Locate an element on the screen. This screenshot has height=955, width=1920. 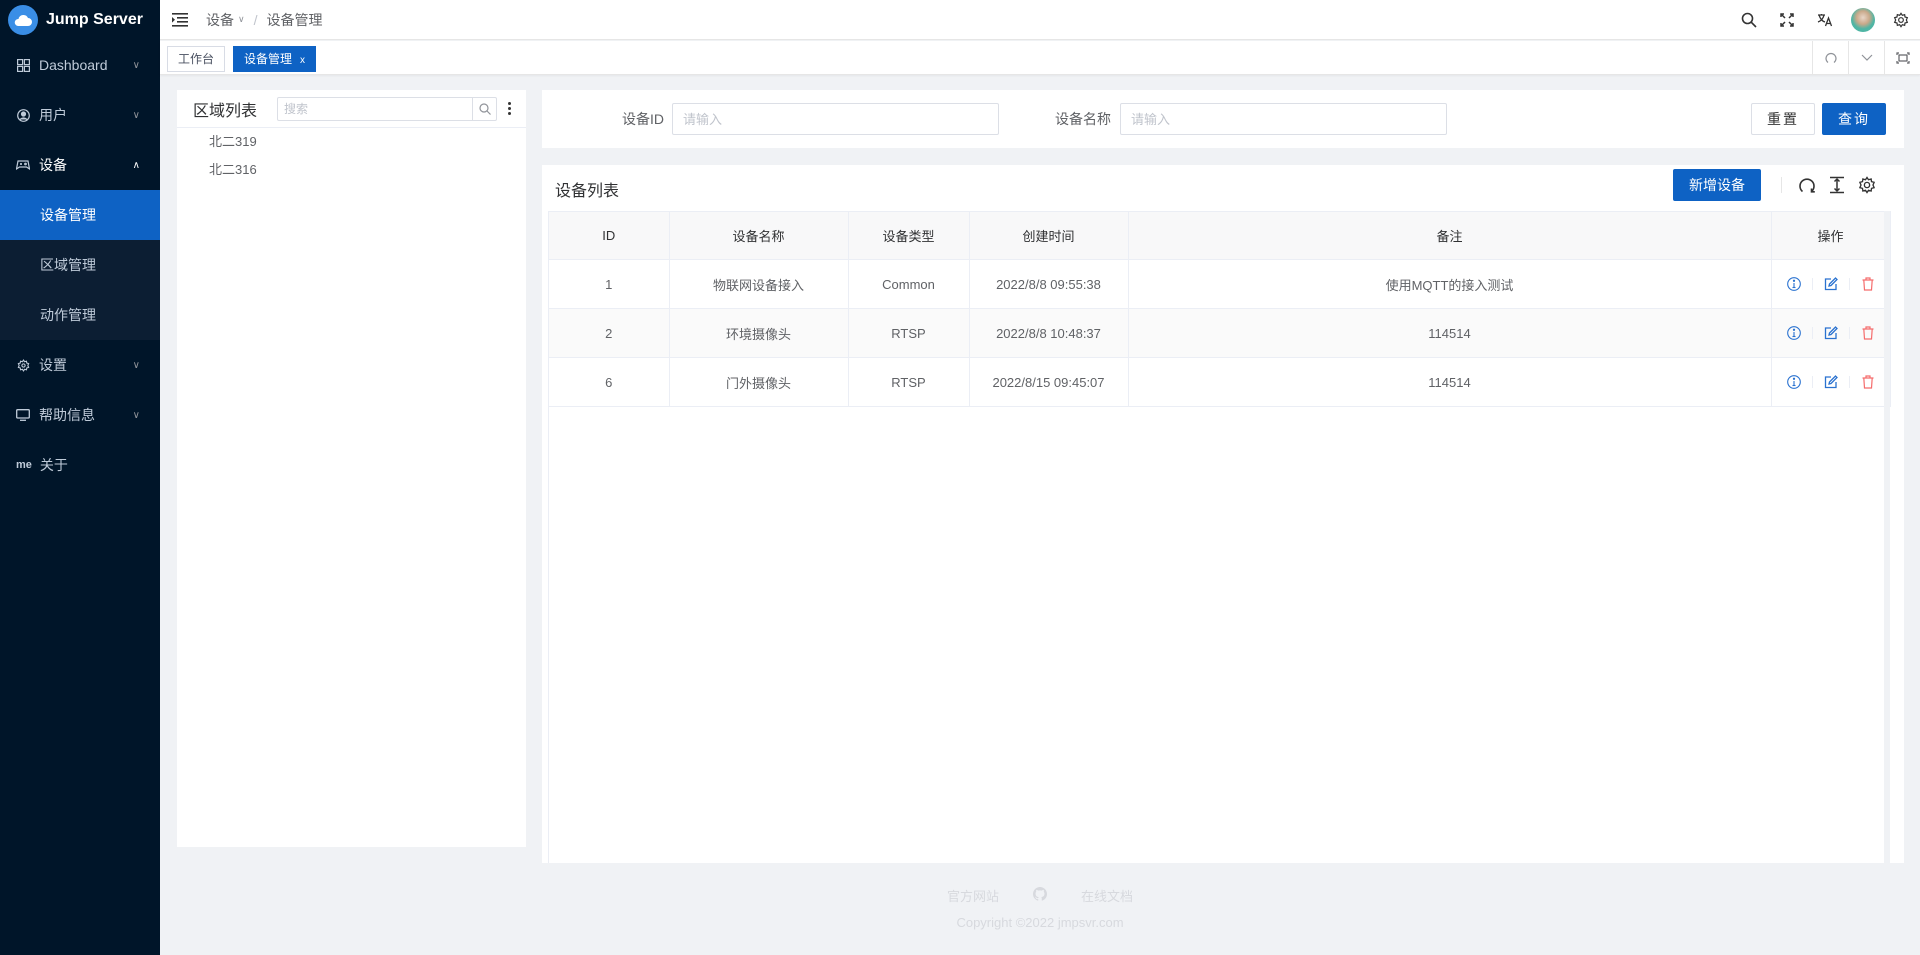
collapse-menu-icon is located at coordinates (180, 19).